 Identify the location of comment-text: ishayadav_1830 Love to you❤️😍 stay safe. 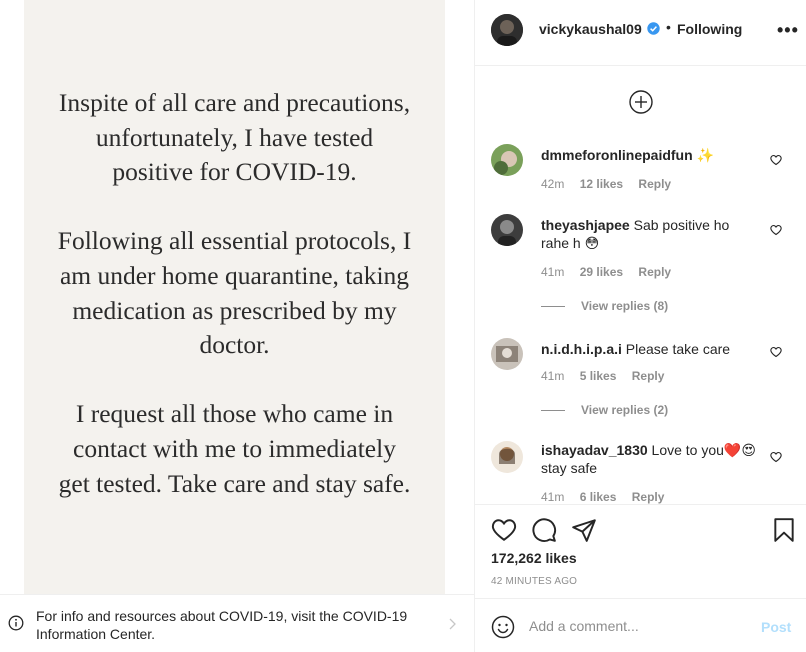
(651, 459).